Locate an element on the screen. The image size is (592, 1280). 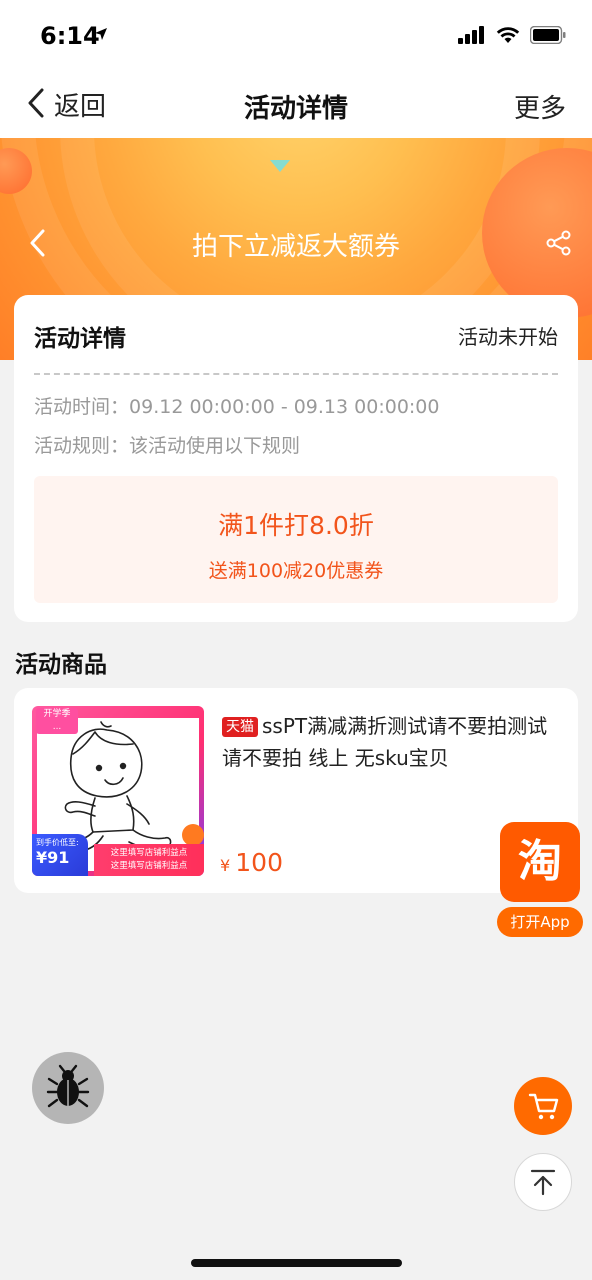
nav-bar: 返回 活动详情 更多 is located at coordinates (296, 105).